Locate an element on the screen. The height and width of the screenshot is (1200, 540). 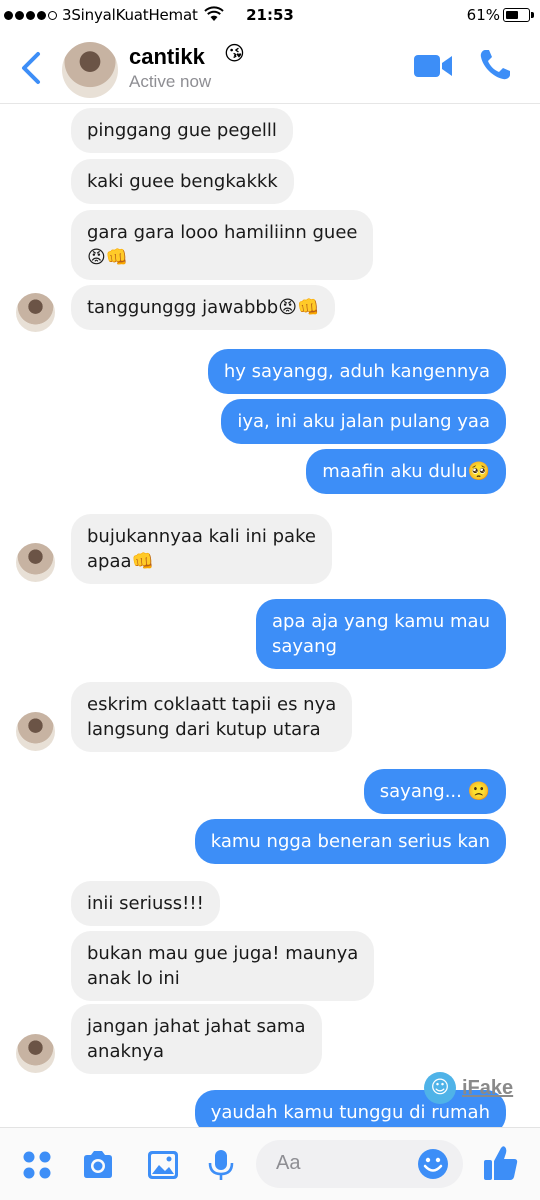
battery-nub is located at coordinates (532, 15).